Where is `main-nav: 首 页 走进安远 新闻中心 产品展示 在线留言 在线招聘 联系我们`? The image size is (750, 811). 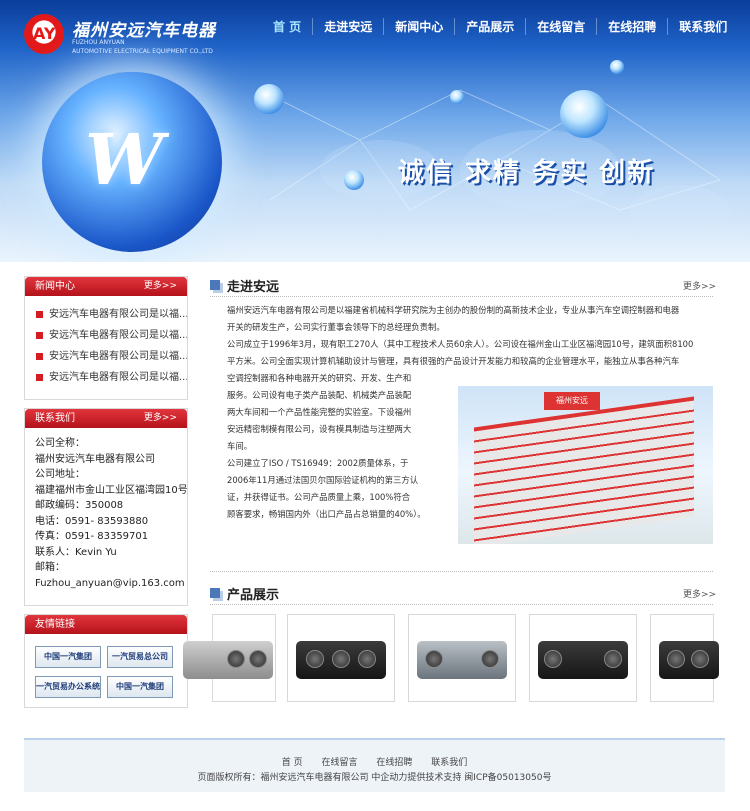
main-nav: 首 页 走进安远 新闻中心 产品展示 在线留言 在线招聘 联系我们 is located at coordinates (500, 26).